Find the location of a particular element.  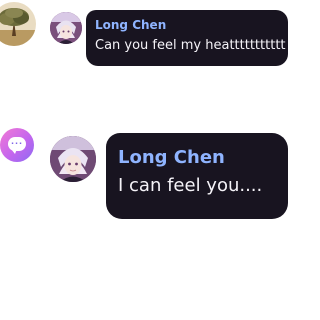

ellipsis-icon: ··· is located at coordinates (17, 143).